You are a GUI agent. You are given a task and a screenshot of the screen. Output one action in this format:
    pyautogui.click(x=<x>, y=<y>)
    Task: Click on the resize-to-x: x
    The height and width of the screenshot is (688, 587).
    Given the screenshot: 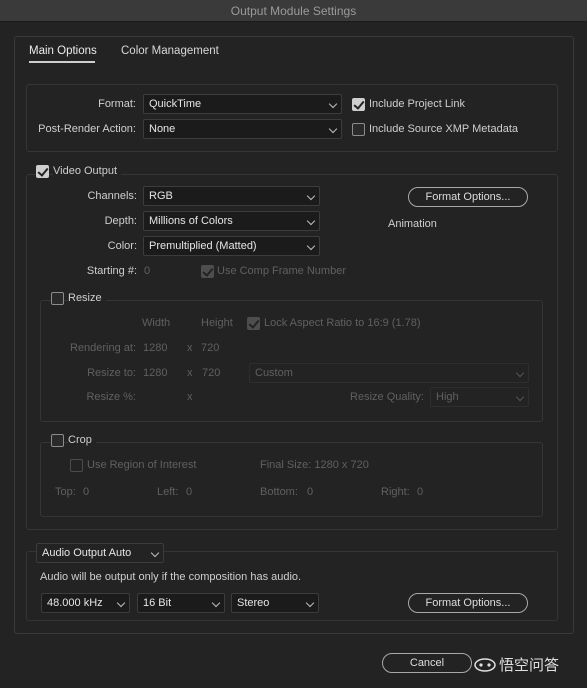 What is the action you would take?
    pyautogui.click(x=190, y=373)
    